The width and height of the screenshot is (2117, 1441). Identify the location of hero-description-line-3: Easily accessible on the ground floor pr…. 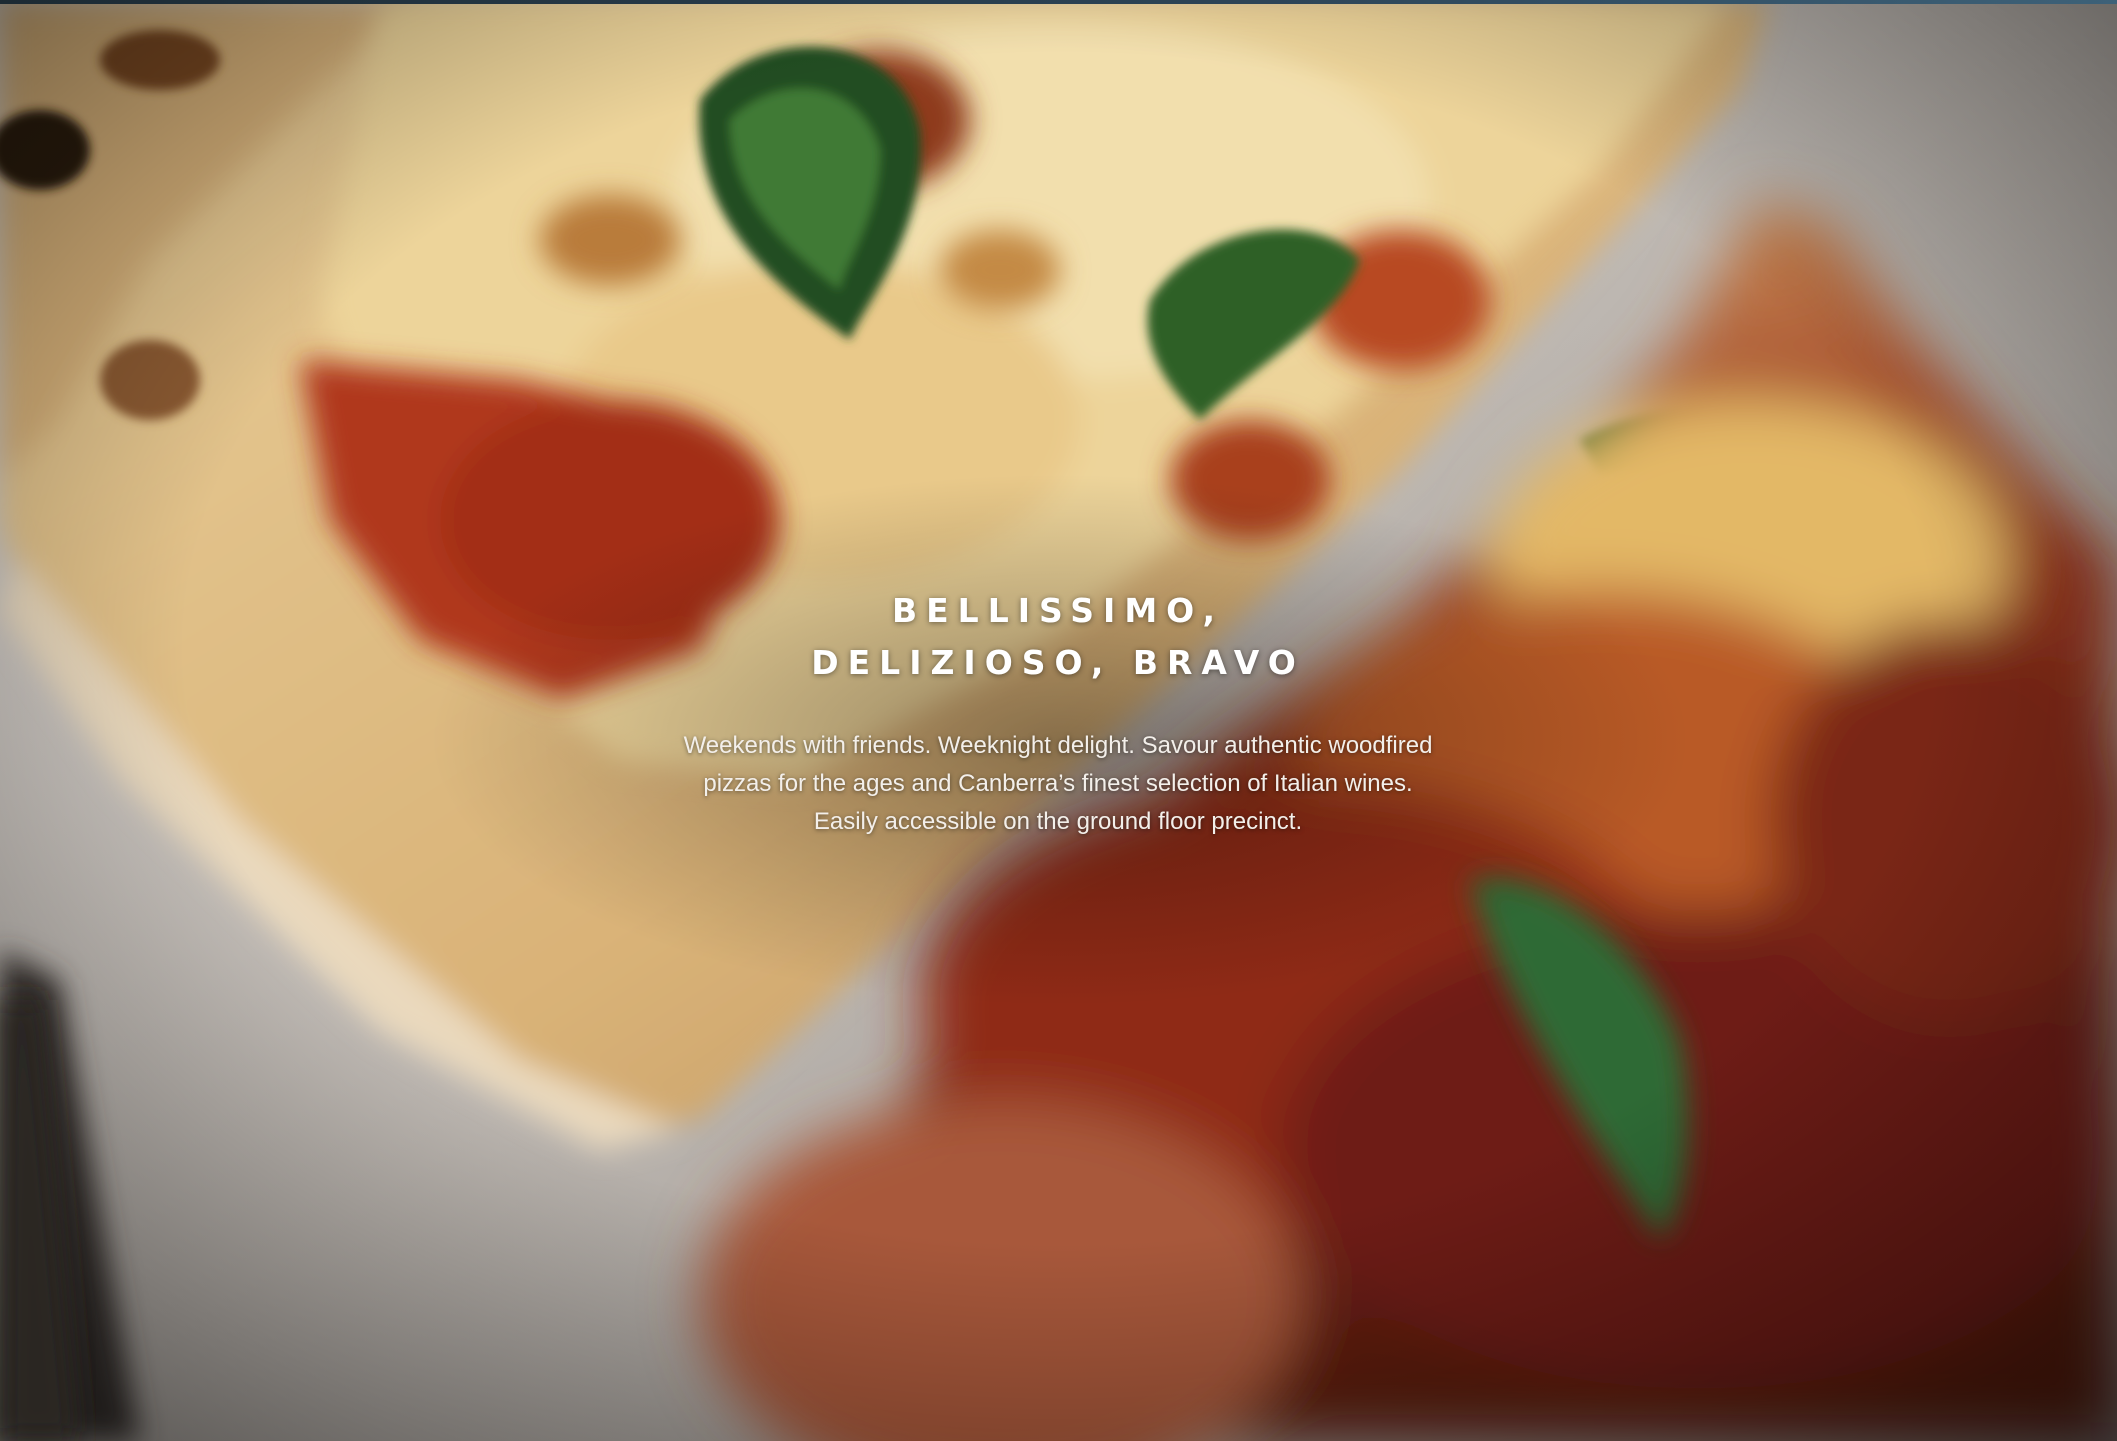
(1058, 821).